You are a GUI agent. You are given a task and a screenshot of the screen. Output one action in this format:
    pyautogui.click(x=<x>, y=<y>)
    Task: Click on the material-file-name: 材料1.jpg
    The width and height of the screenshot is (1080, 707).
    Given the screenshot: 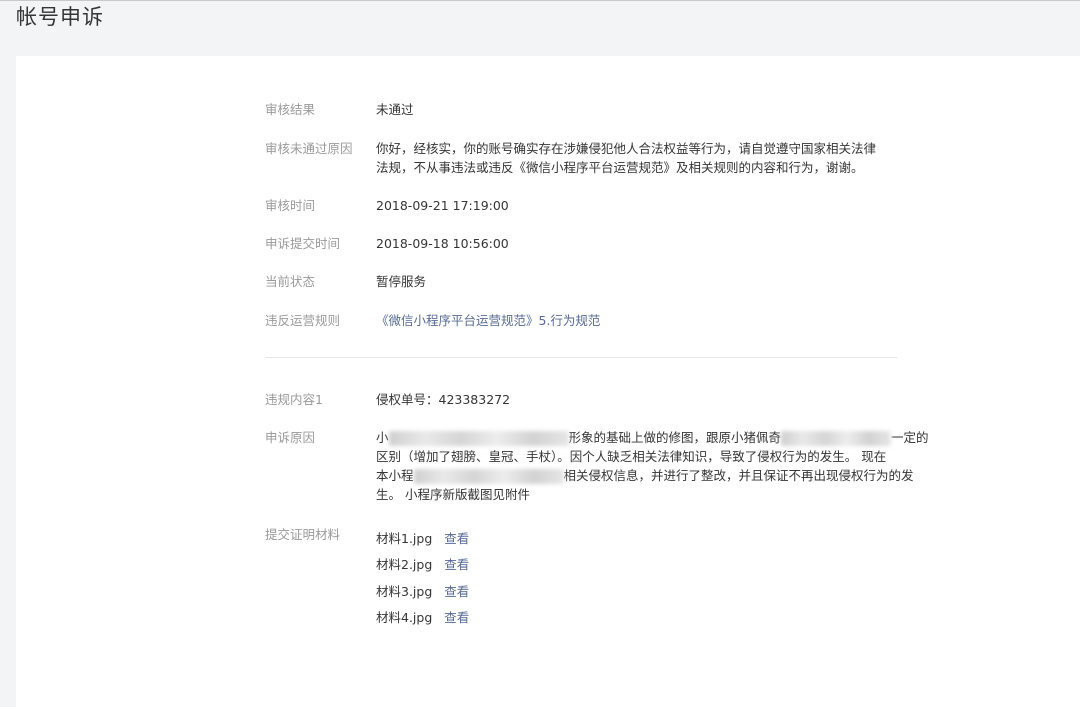 What is the action you would take?
    pyautogui.click(x=404, y=538)
    